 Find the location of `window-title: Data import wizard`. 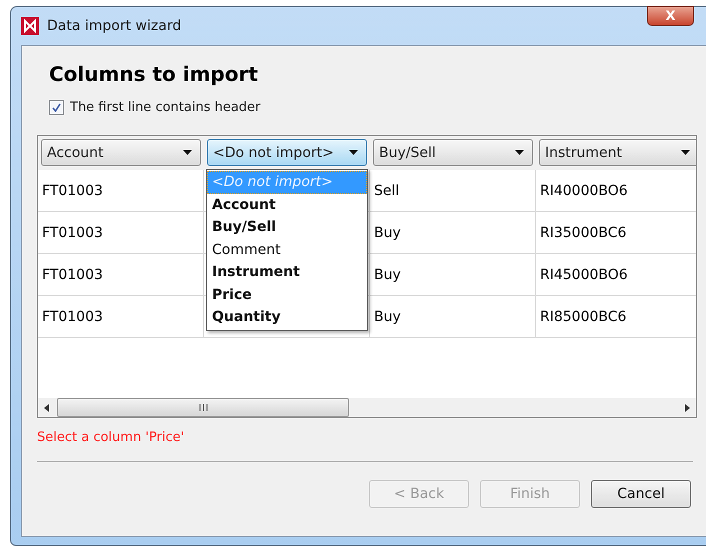

window-title: Data import wizard is located at coordinates (114, 26).